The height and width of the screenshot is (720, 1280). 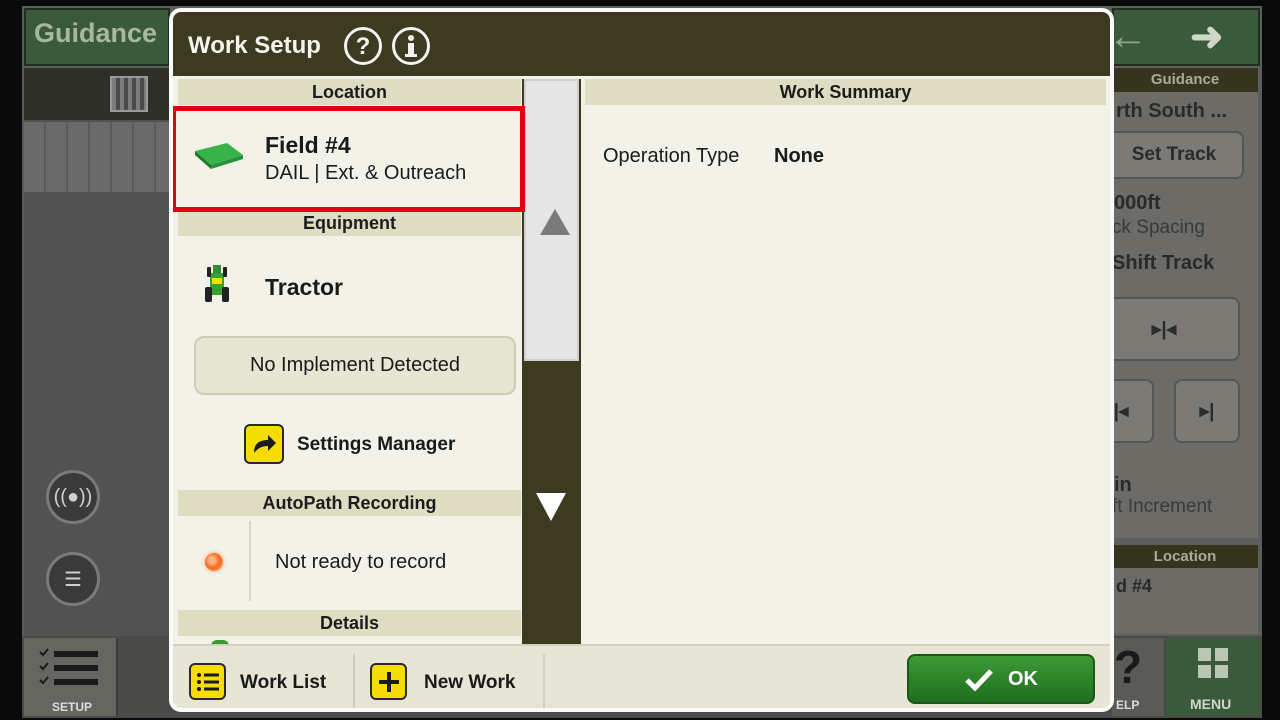 What do you see at coordinates (1207, 411) in the screenshot?
I see `shift-right-icon: ▸|` at bounding box center [1207, 411].